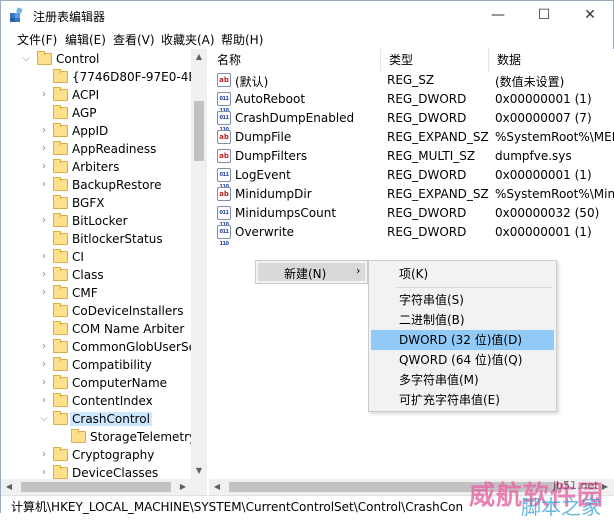  Describe the element at coordinates (143, 437) in the screenshot. I see `tree-item-label: StorageTelemetry` at that location.